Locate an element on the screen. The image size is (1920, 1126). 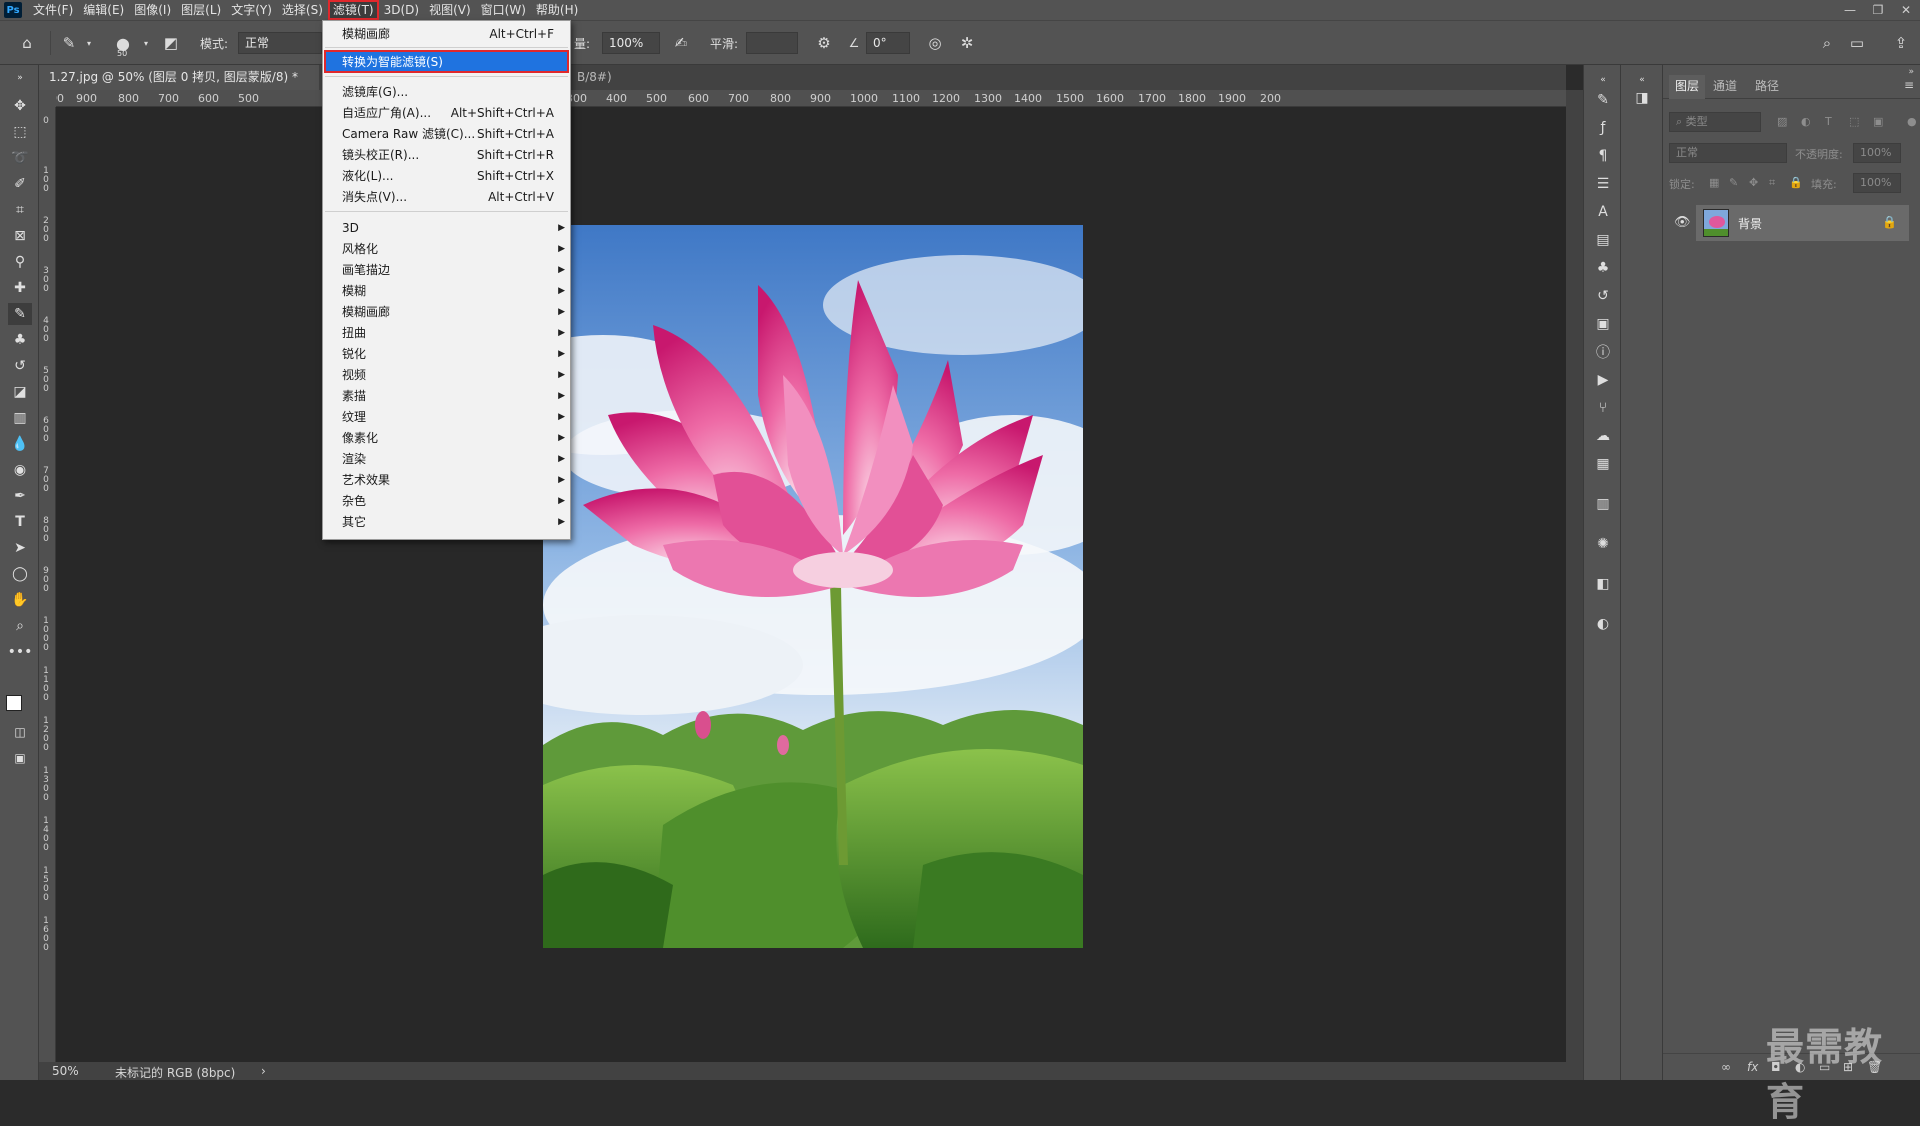
submenu-other: 其它 ▶ is located at coordinates (446, 521).